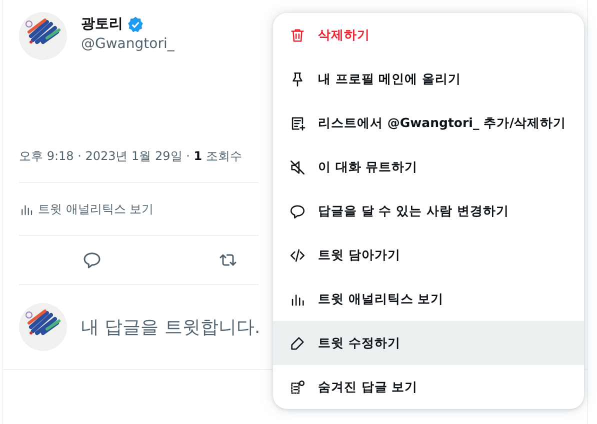 This screenshot has height=424, width=597. I want to click on trash-icon, so click(297, 35).